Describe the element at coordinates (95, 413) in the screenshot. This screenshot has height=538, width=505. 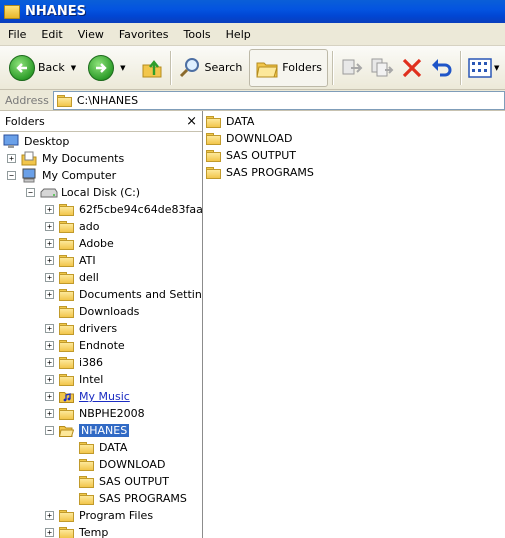
I see `tree-item-nbphe2008: + NBPHE2008` at that location.